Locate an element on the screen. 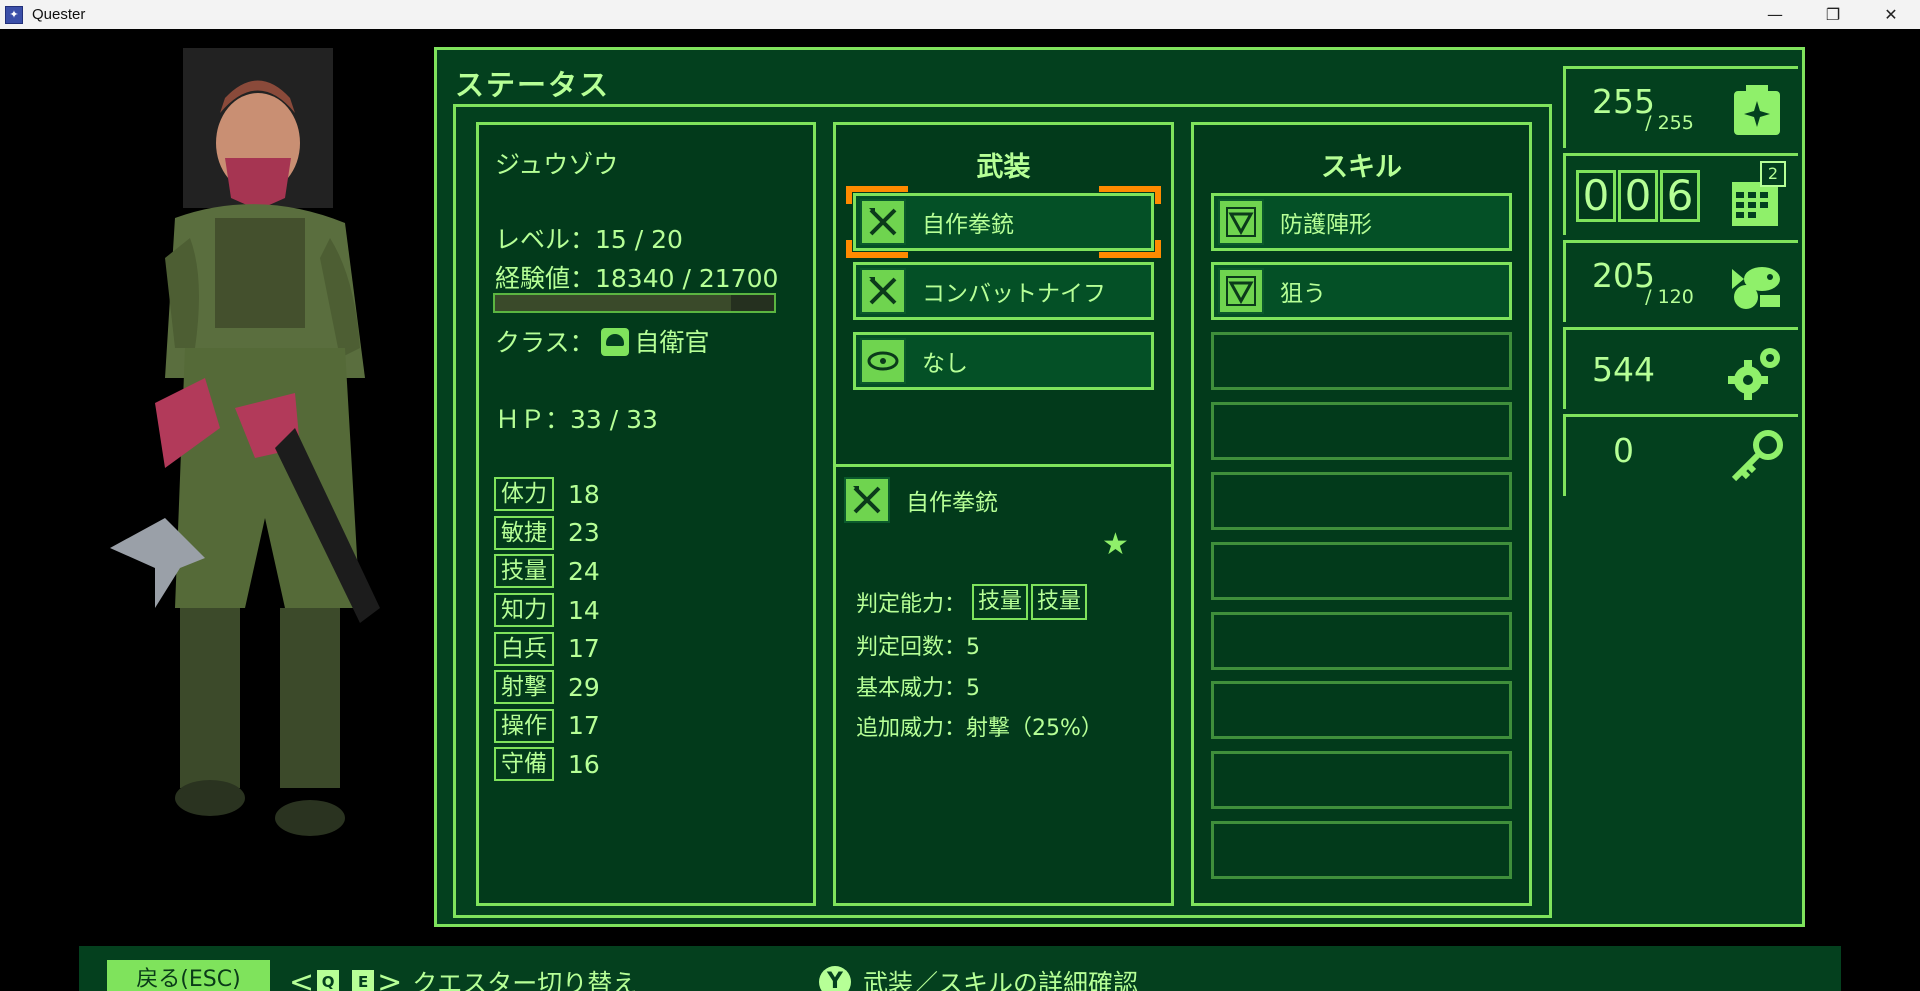  key-icon is located at coordinates (1757, 456).